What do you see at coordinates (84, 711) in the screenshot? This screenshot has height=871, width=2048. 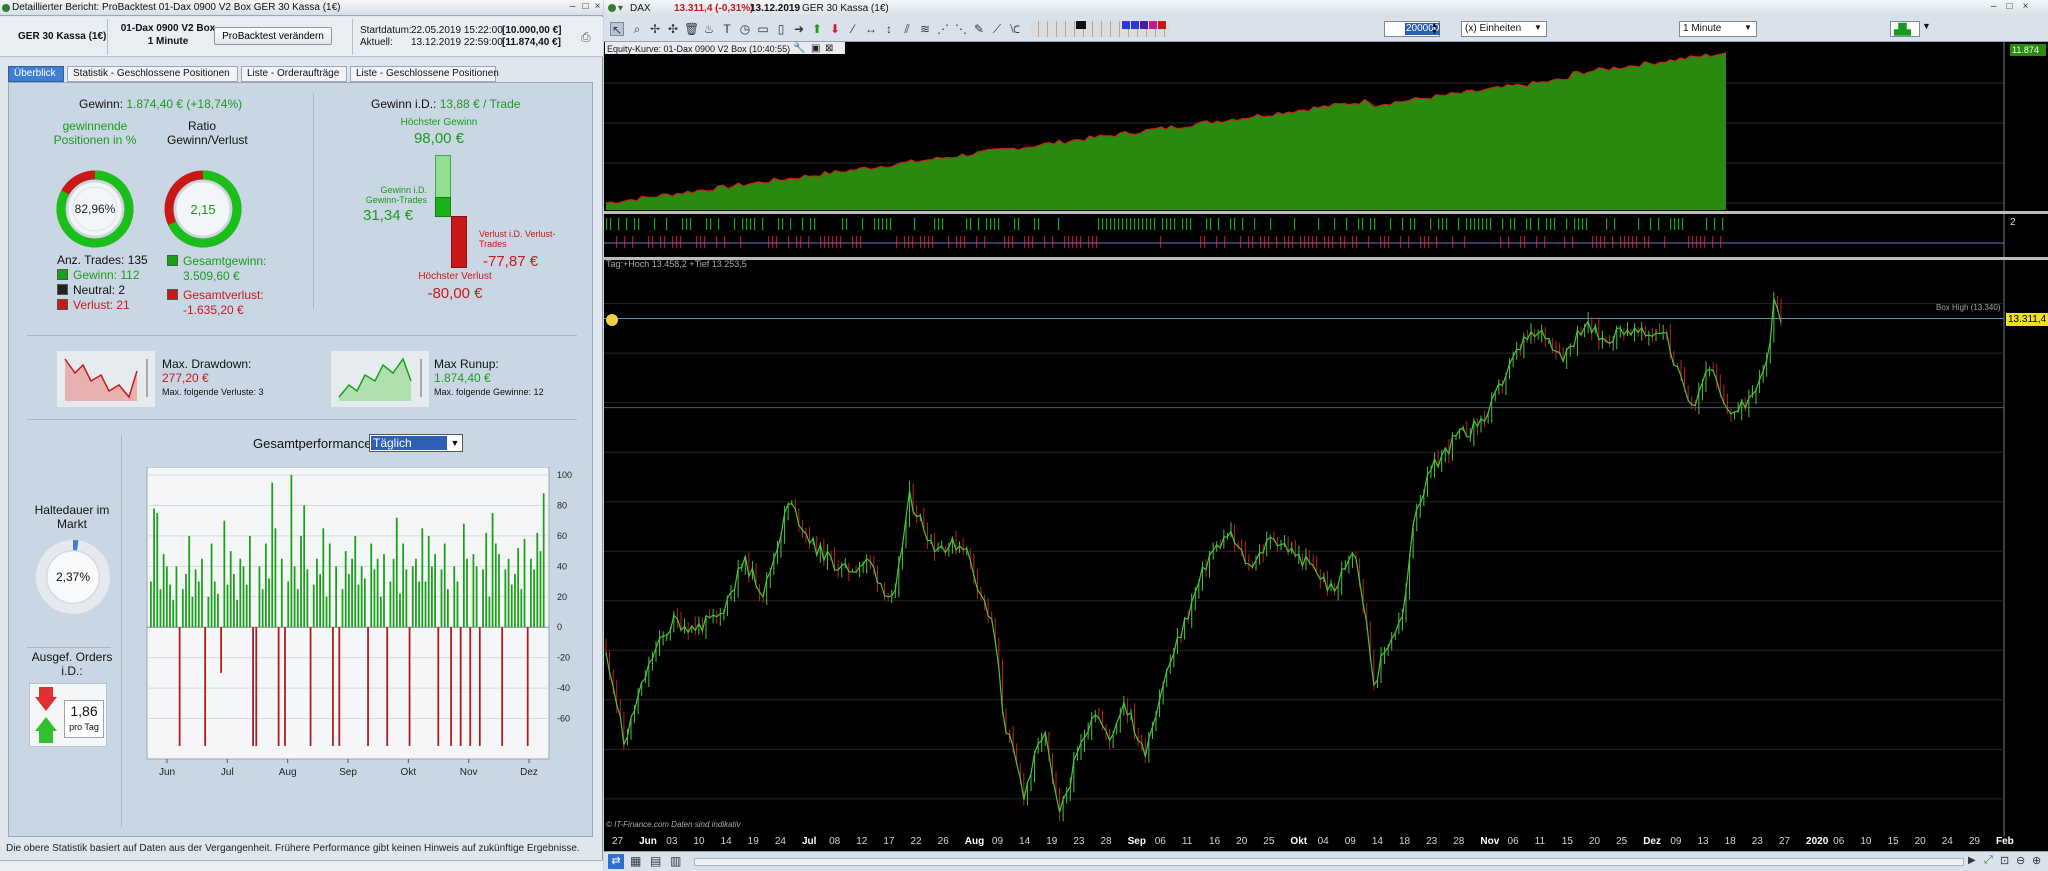 I see `orders-value: 1,86` at bounding box center [84, 711].